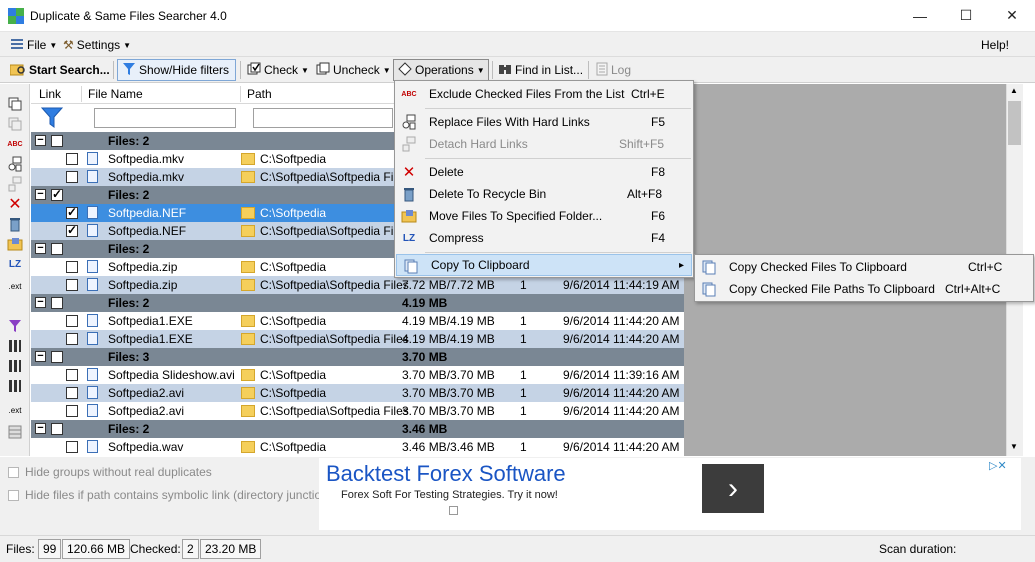 This screenshot has width=1035, height=562. What do you see at coordinates (864, 267) in the screenshot?
I see `menu-item-copy-files: Copy Checked Files To Clipboard Ctrl+C` at bounding box center [864, 267].